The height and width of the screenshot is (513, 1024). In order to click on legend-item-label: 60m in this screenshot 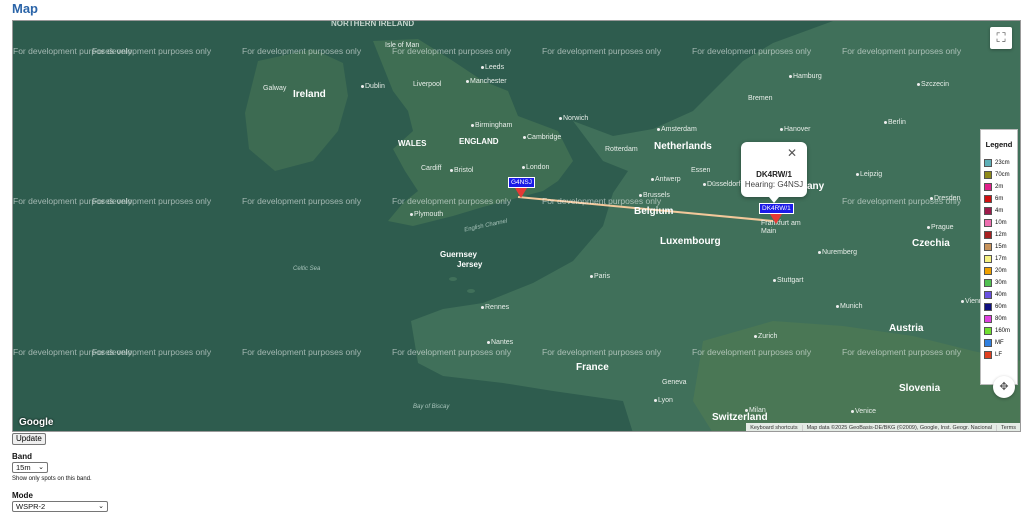, I will do `click(1001, 307)`.